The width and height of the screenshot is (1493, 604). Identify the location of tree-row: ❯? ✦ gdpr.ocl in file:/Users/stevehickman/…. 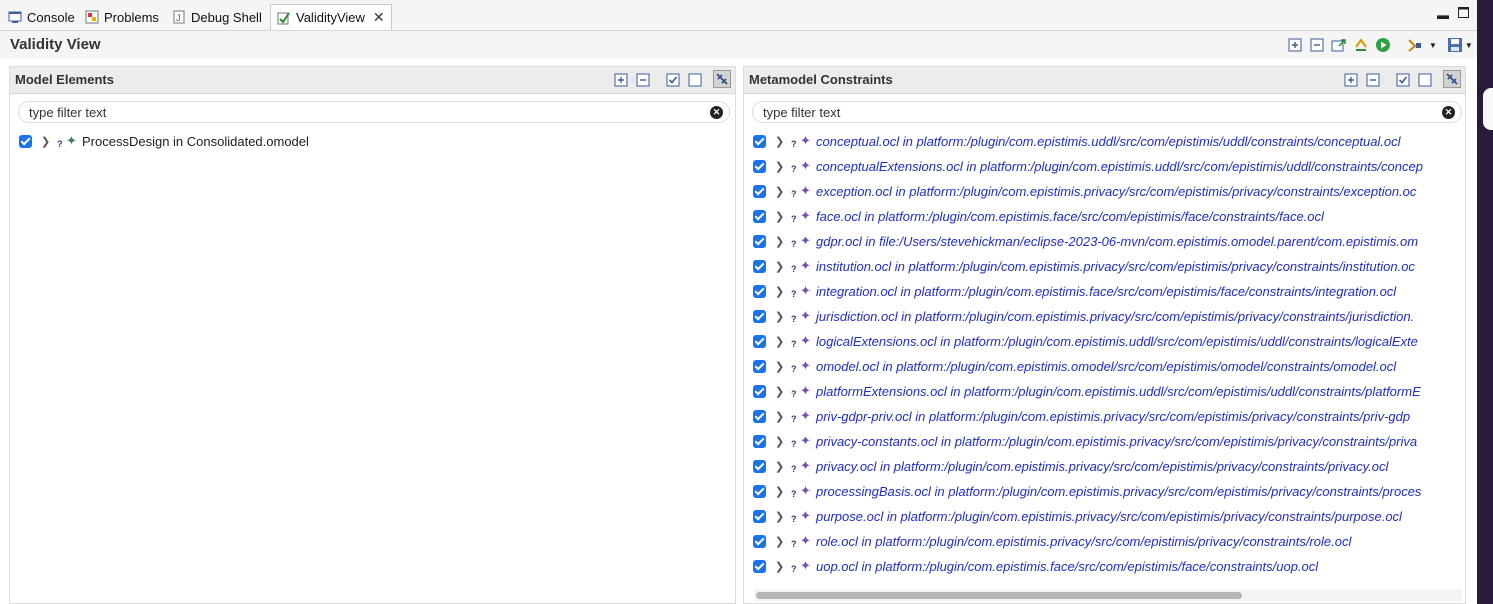
(1081, 241).